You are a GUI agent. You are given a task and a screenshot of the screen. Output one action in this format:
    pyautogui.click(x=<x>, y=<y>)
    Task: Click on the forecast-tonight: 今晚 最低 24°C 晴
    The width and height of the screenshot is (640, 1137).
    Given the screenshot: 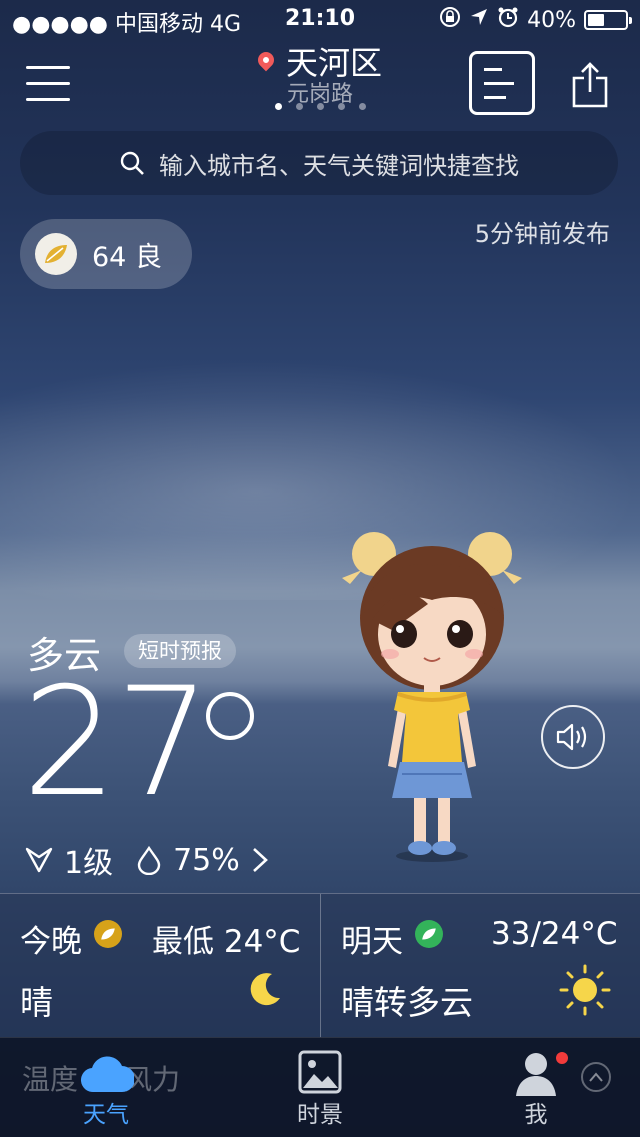 What is the action you would take?
    pyautogui.click(x=160, y=966)
    